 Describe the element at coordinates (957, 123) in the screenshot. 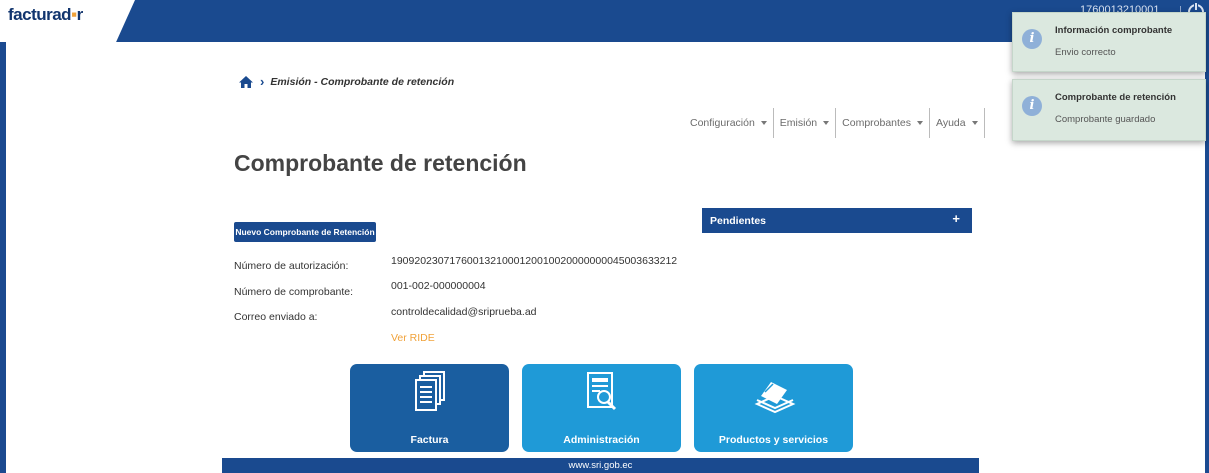

I see `menu-ayuda: Ayuda` at that location.